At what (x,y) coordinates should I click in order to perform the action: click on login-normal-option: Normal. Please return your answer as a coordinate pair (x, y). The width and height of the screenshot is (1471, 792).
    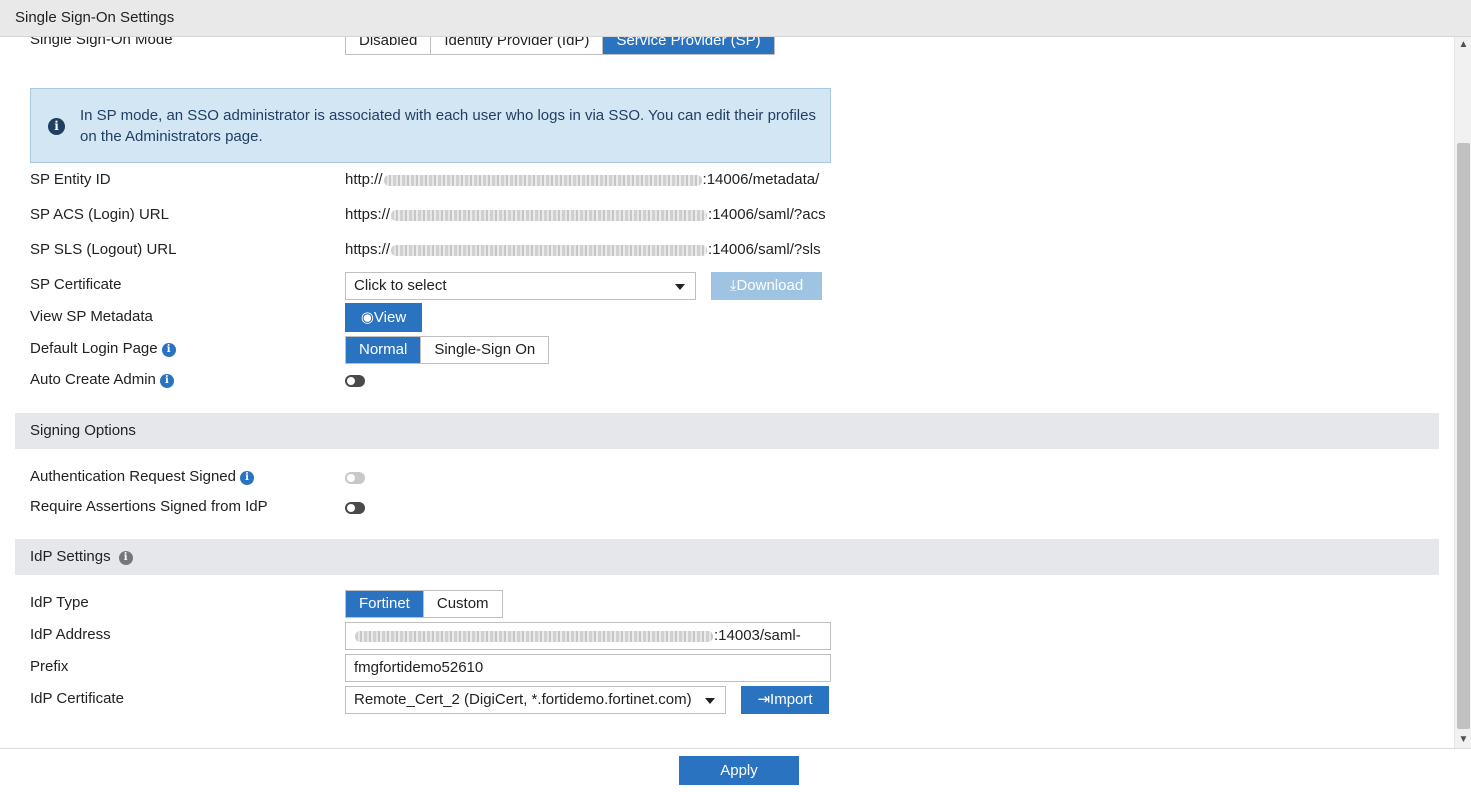
    Looking at the image, I should click on (384, 350).